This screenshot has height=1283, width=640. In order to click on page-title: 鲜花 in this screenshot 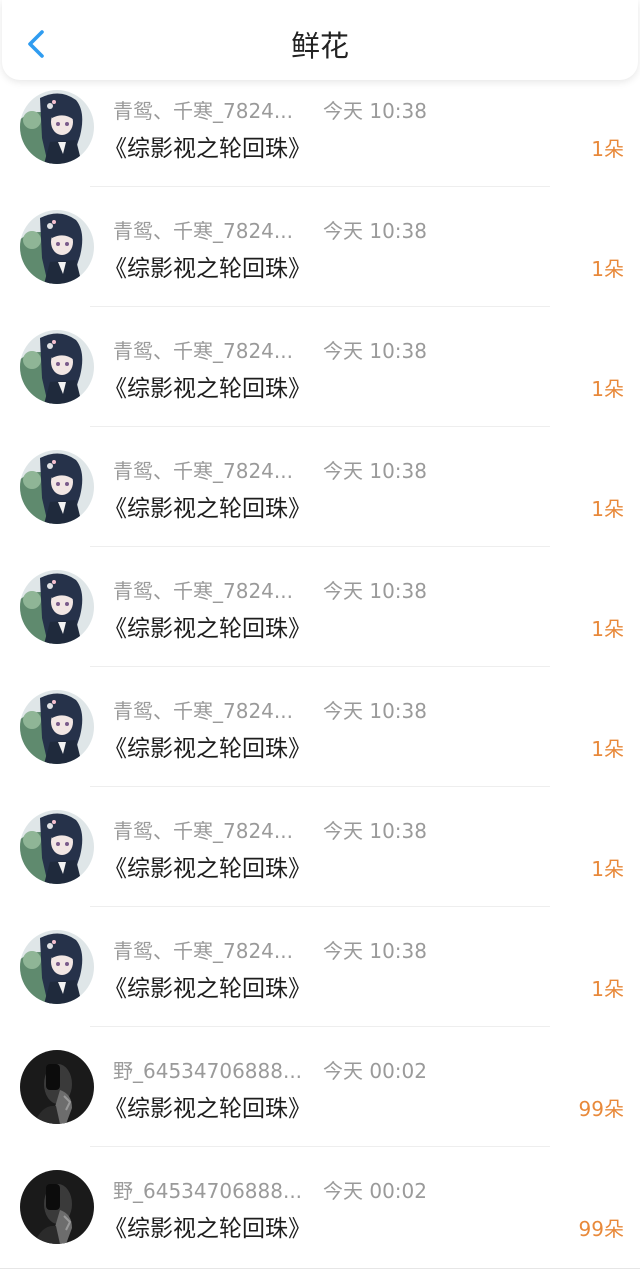, I will do `click(319, 46)`.